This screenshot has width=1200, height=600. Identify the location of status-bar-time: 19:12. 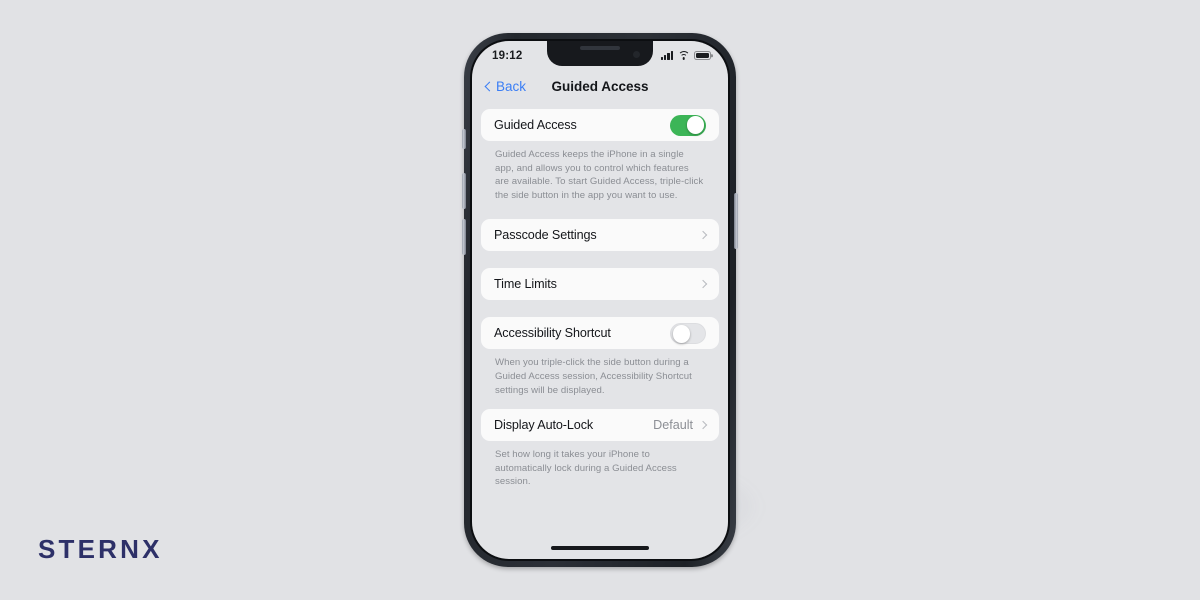
(507, 55).